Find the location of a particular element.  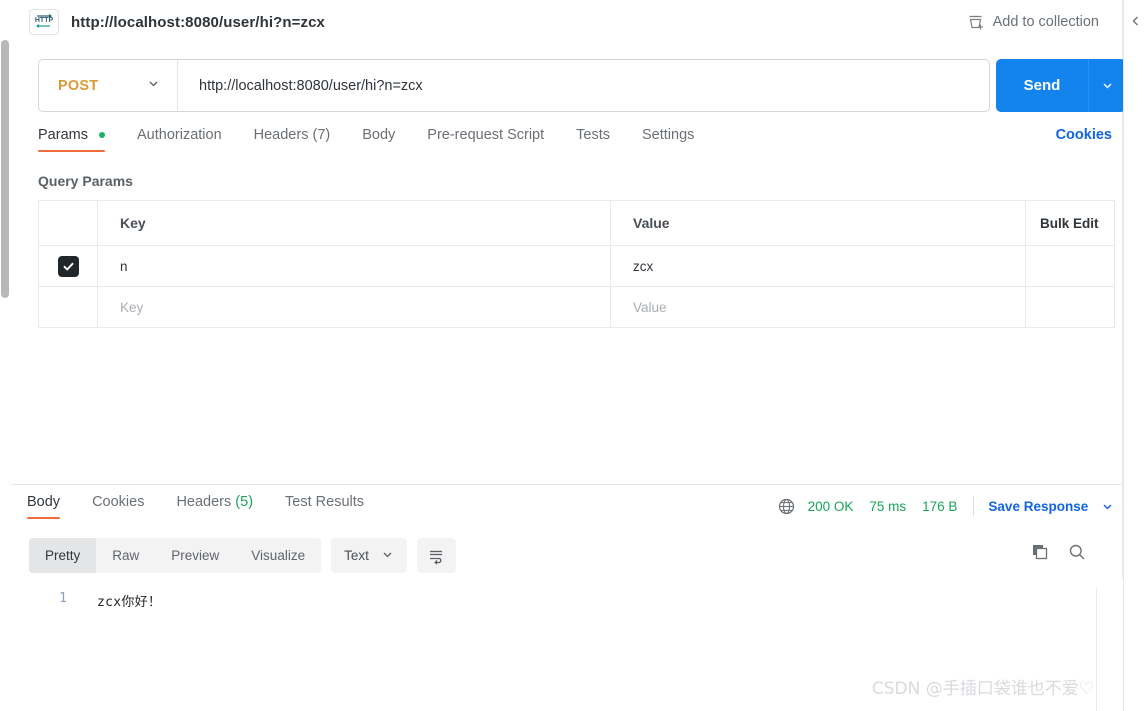

response-tabs: Body Cookies Headers (5) Test Results is located at coordinates (211, 509).